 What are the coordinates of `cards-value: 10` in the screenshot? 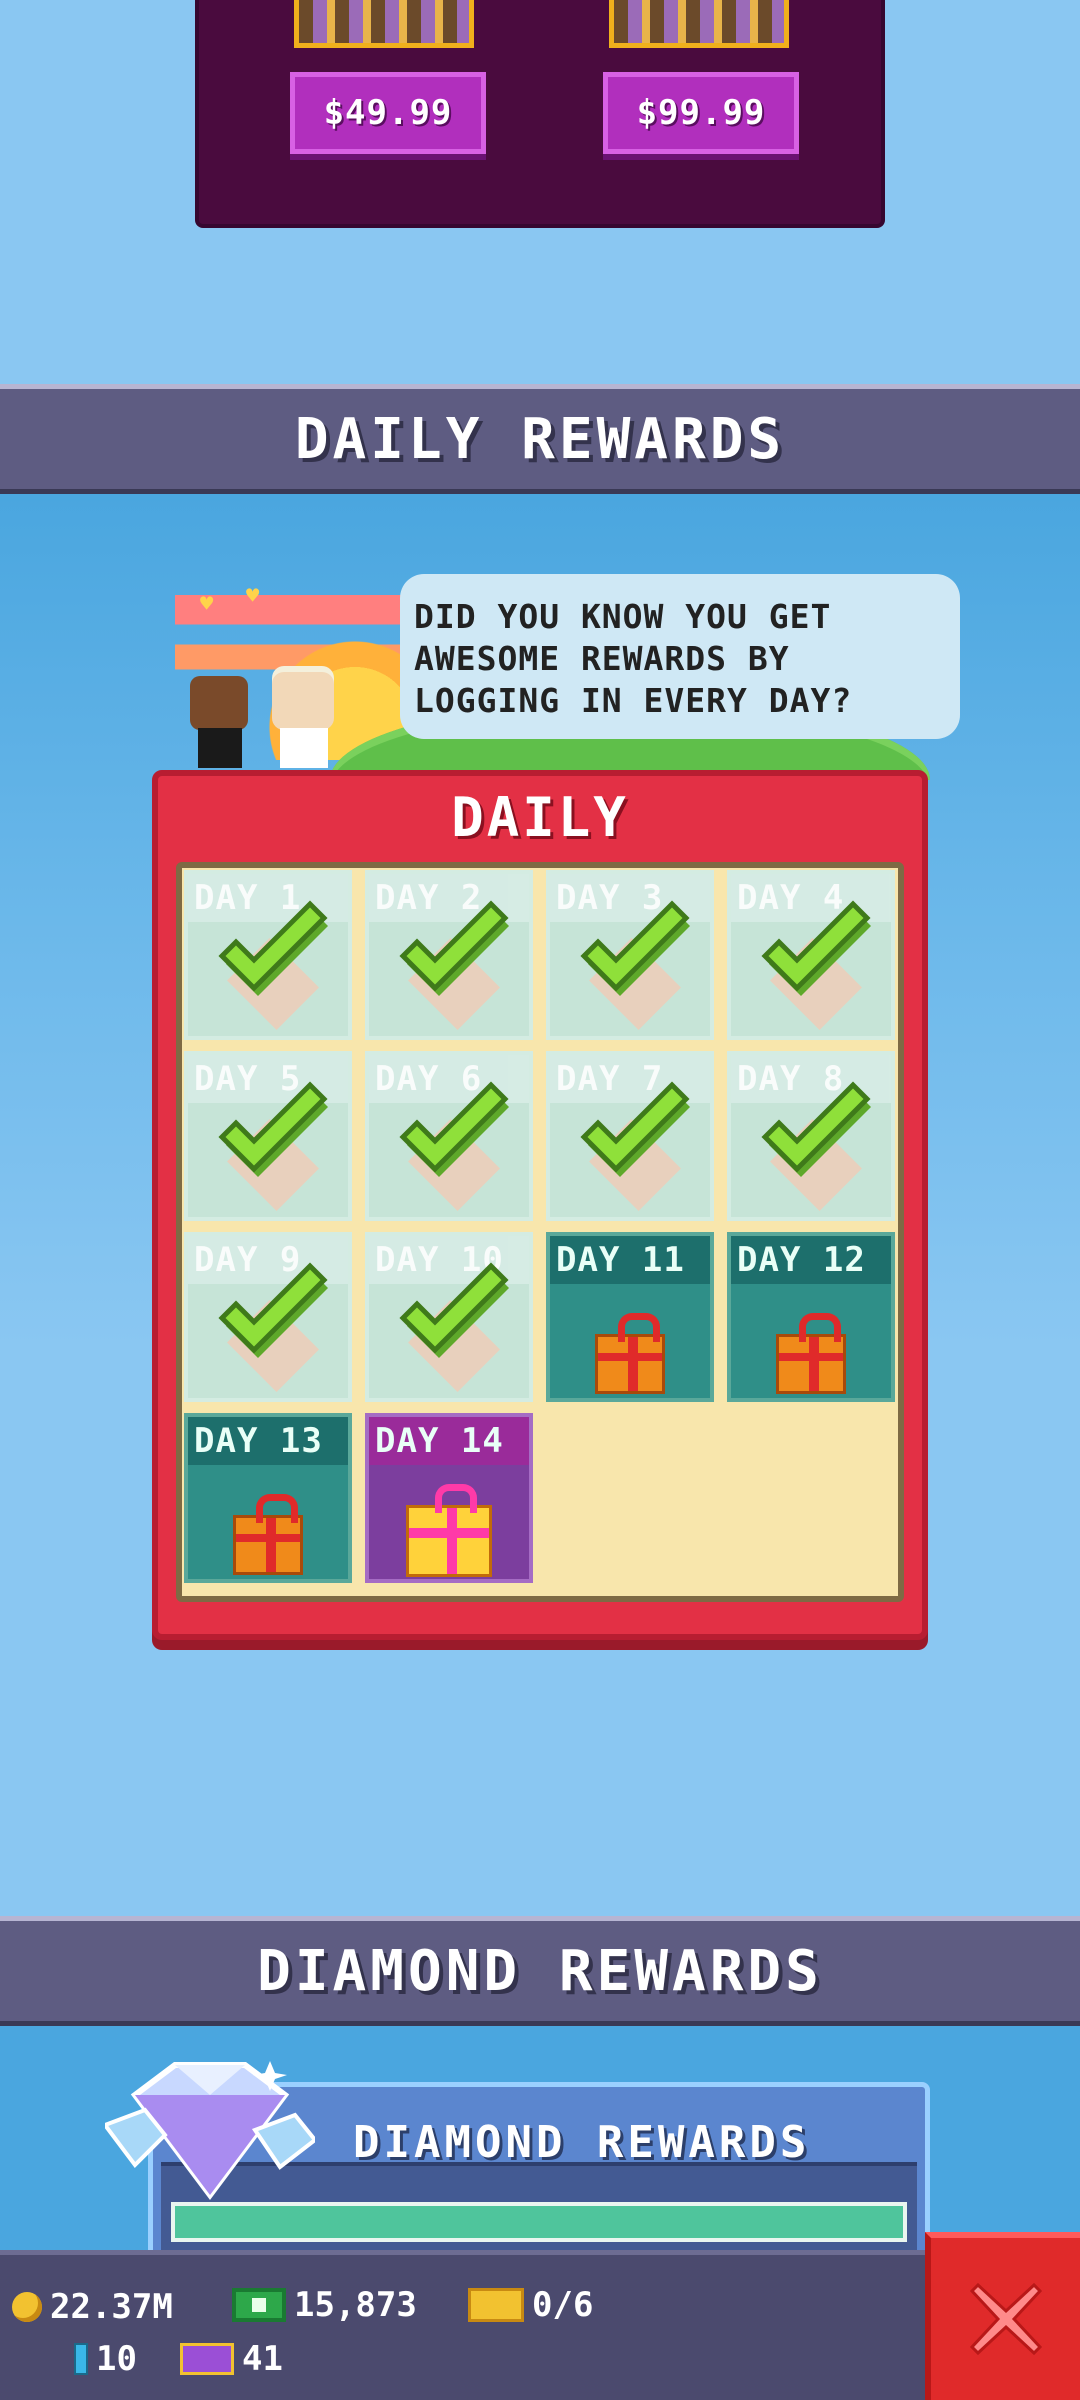 It's located at (116, 2359).